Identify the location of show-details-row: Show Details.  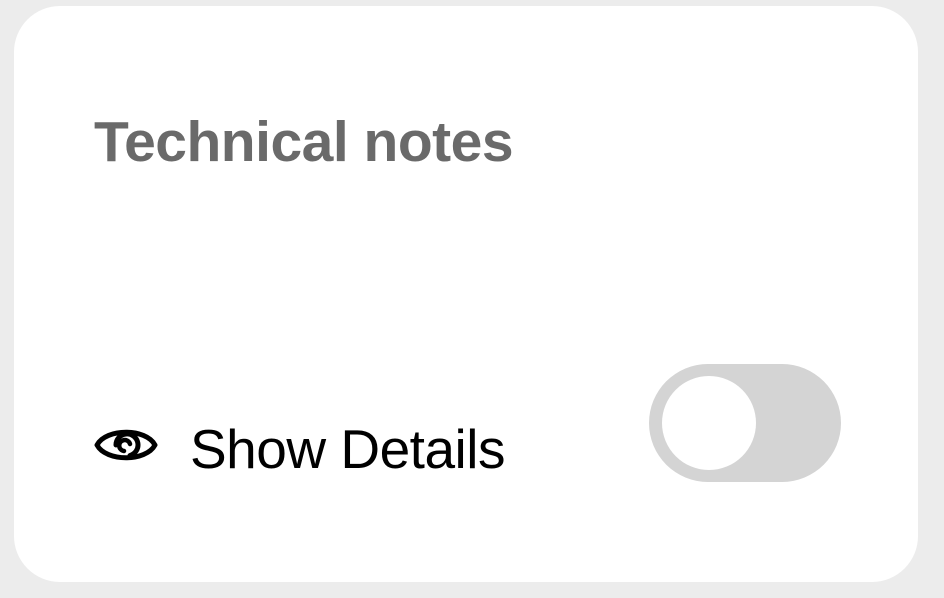
(299, 449).